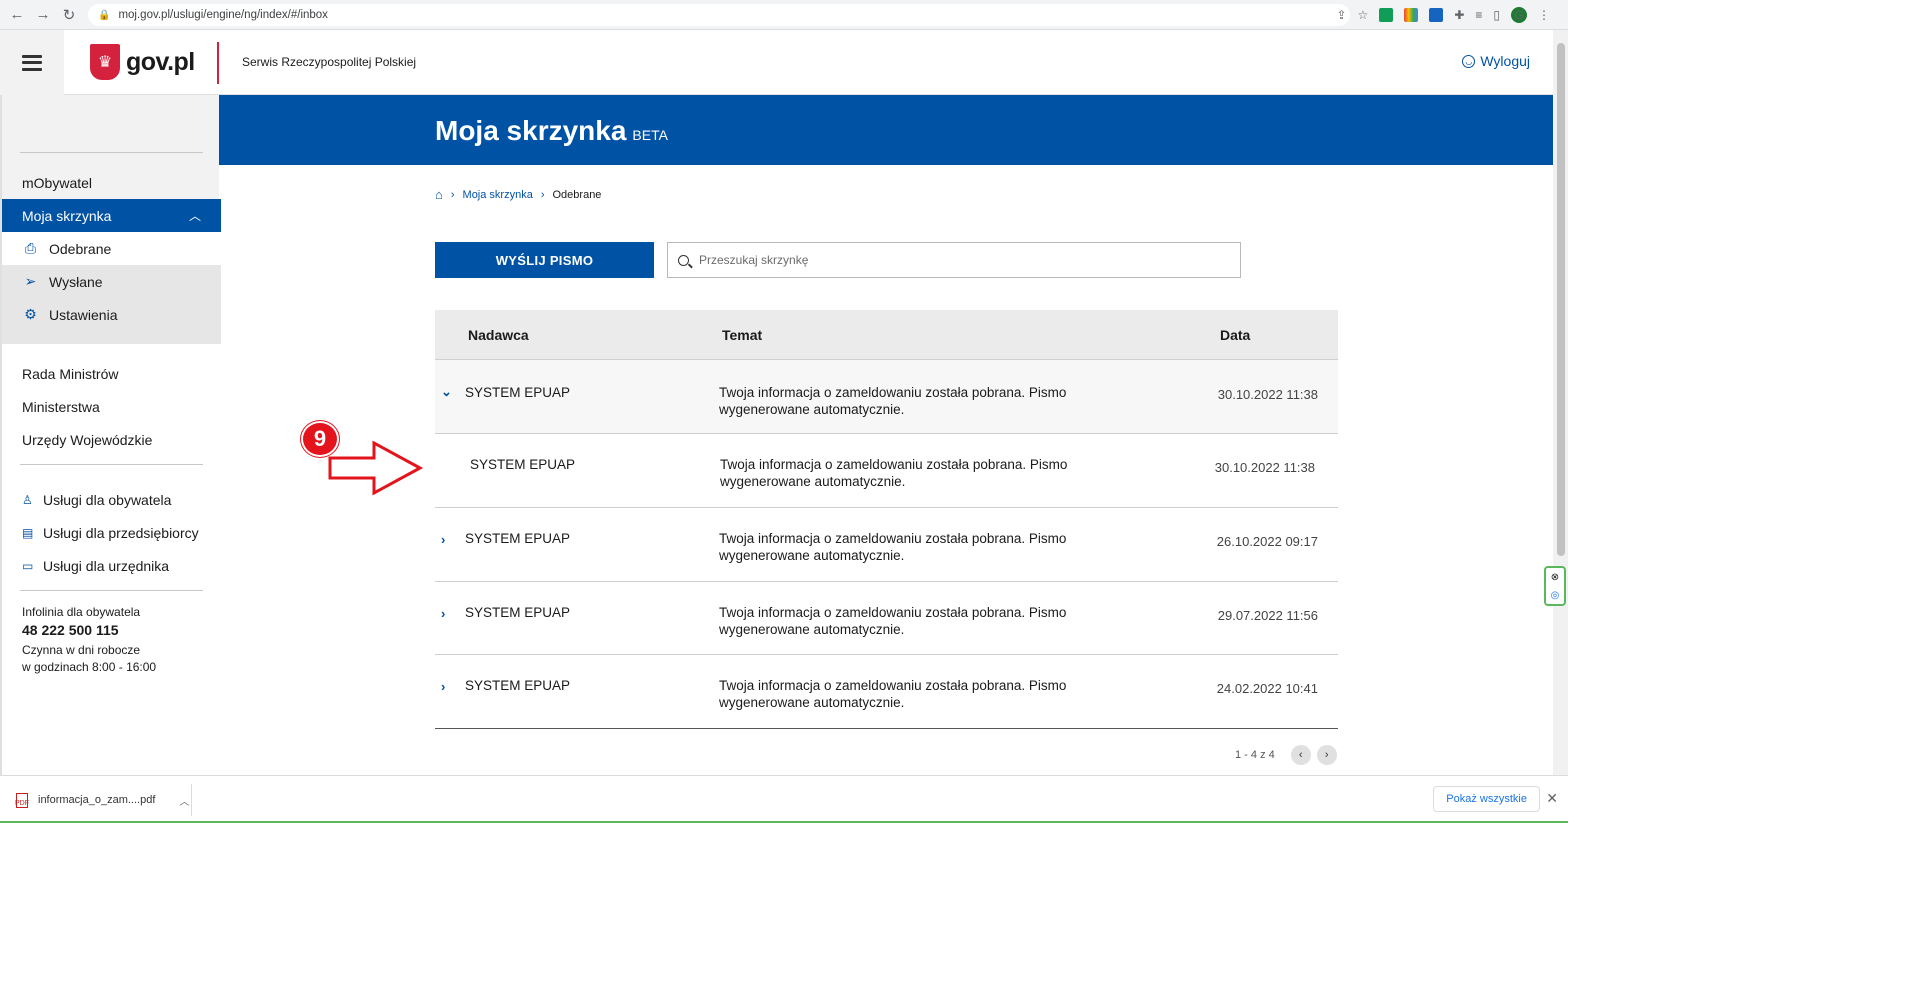 The width and height of the screenshot is (1920, 1008). I want to click on sidebar-link-uslugi-urzednik: ▭ Usługi dla urzędnika, so click(95, 566).